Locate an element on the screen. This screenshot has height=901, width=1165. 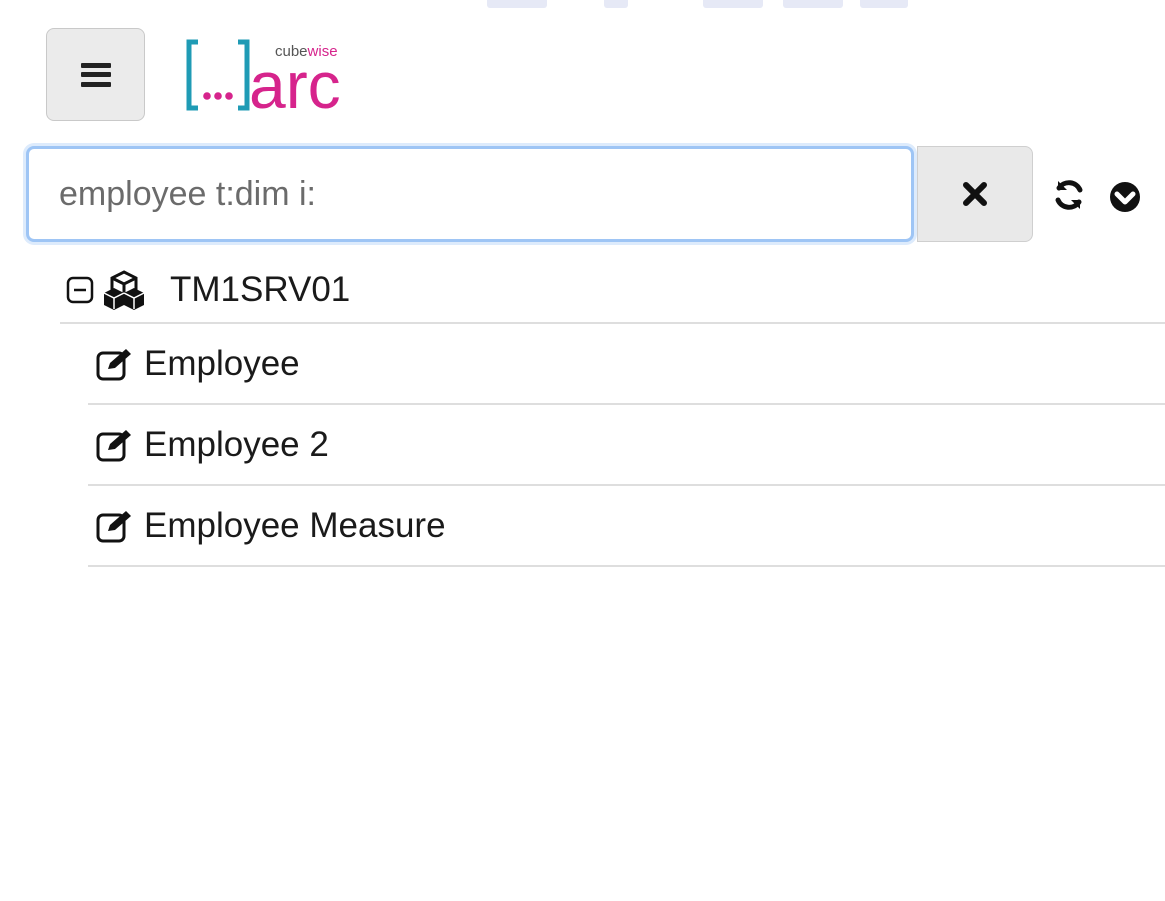
tree-item-dimension: Employee Measure is located at coordinates (626, 526).